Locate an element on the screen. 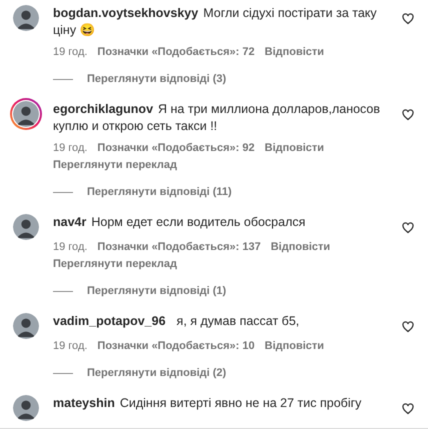 Image resolution: width=428 pixels, height=429 pixels. likes-count: Позначки «Подобається»: 137 is located at coordinates (179, 247).